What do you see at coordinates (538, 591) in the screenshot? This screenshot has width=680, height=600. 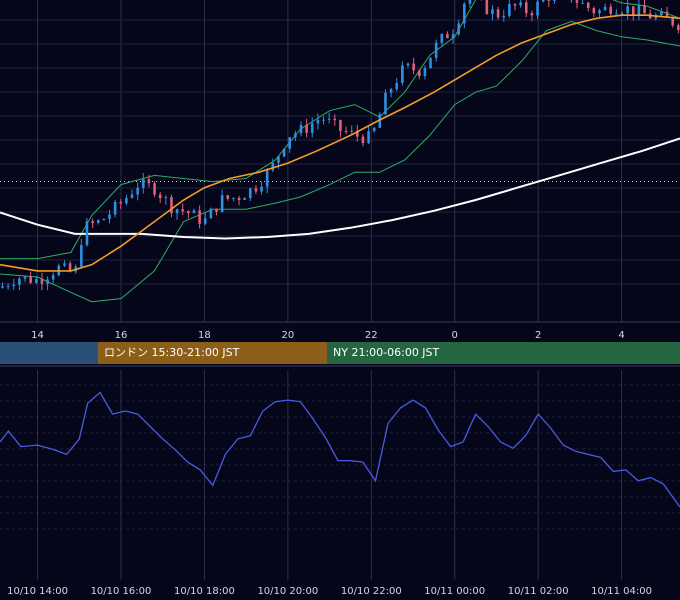 I see `osc-x-tick-label: 10/11 02:00` at bounding box center [538, 591].